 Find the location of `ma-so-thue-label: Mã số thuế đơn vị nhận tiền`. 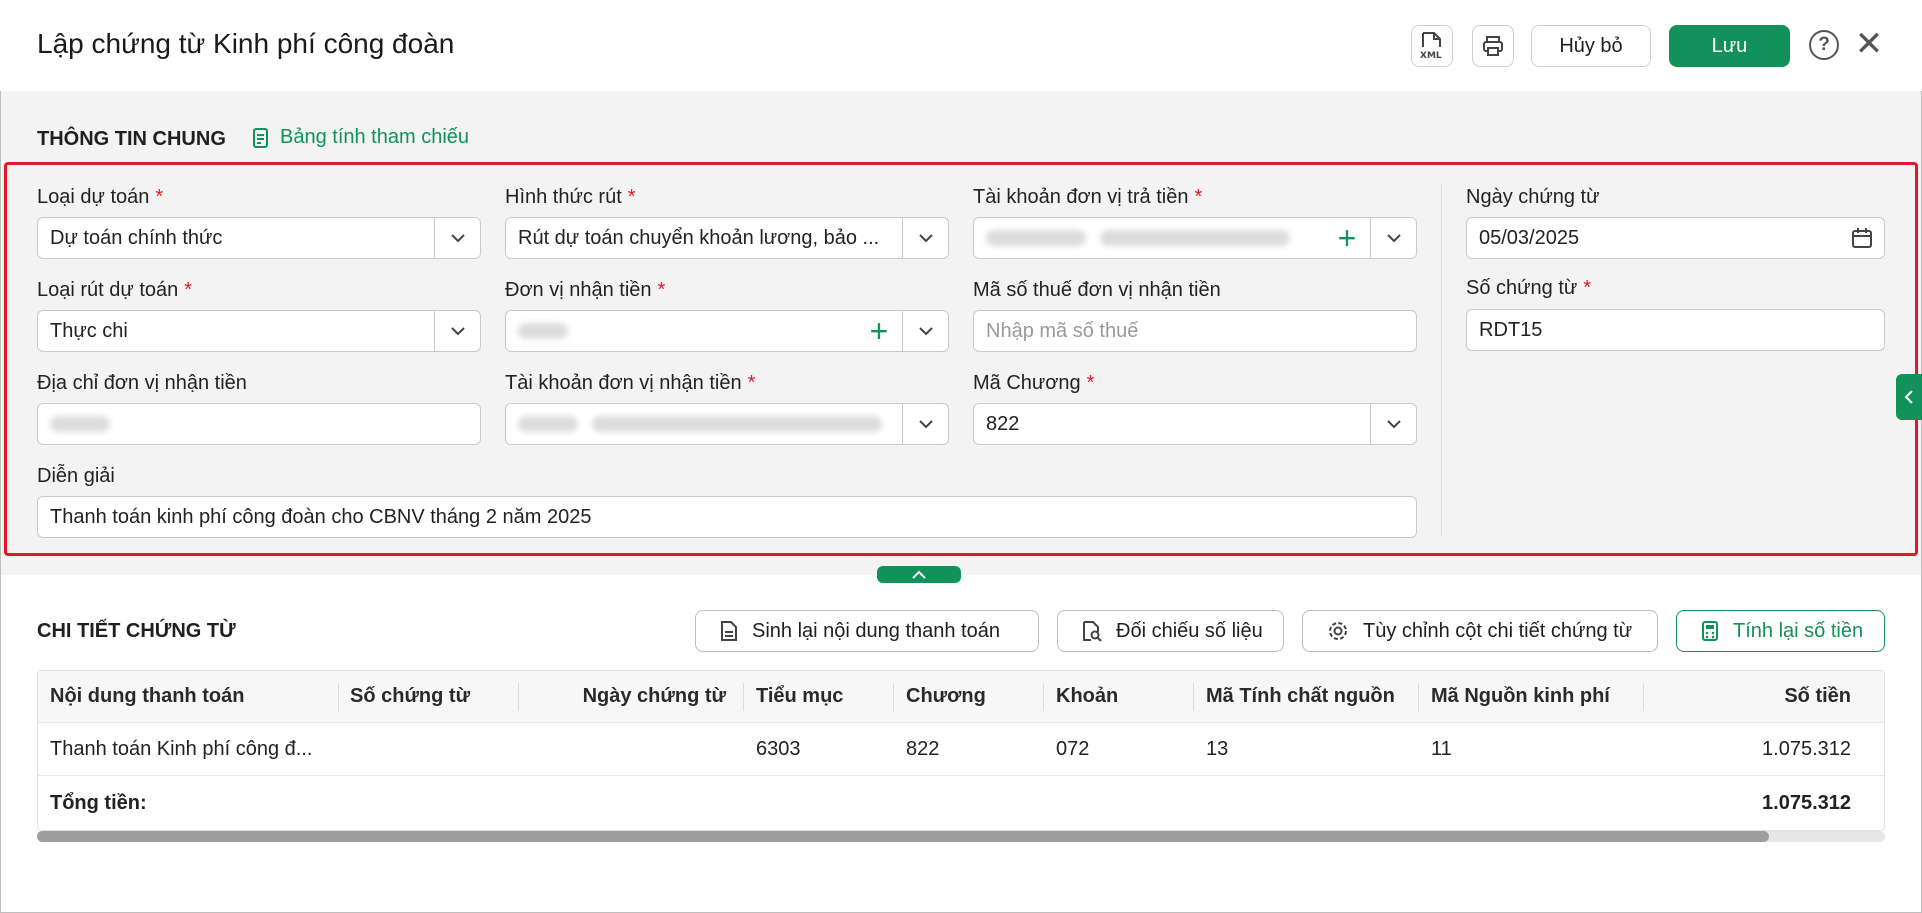

ma-so-thue-label: Mã số thuế đơn vị nhận tiền is located at coordinates (1097, 290).